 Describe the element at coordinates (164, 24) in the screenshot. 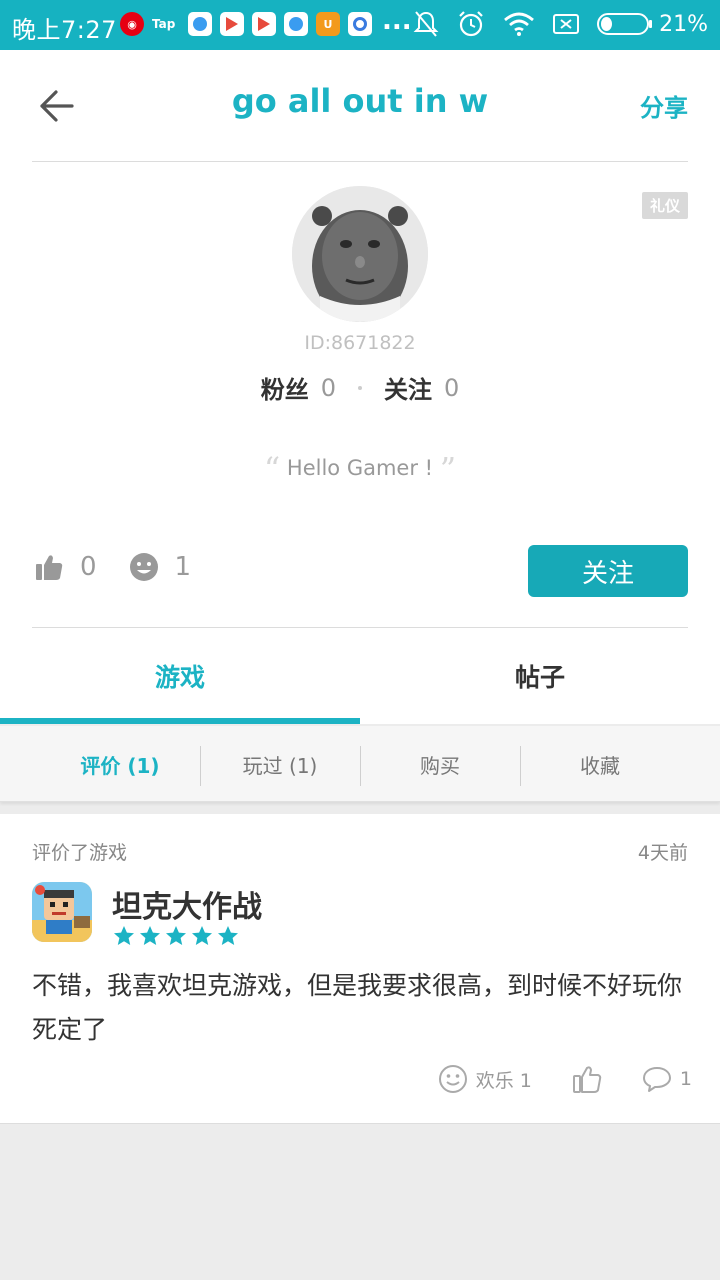

I see `taptap-icon: Tap` at that location.